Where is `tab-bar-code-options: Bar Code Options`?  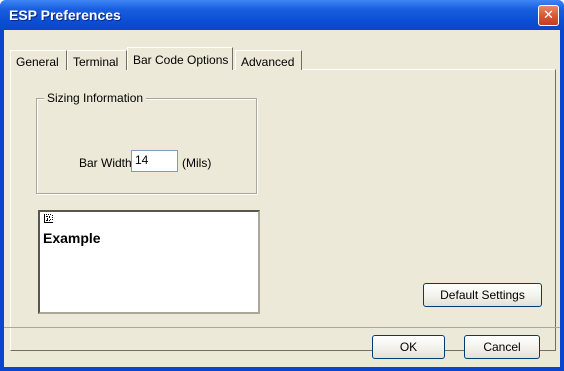
tab-bar-code-options: Bar Code Options is located at coordinates (180, 58).